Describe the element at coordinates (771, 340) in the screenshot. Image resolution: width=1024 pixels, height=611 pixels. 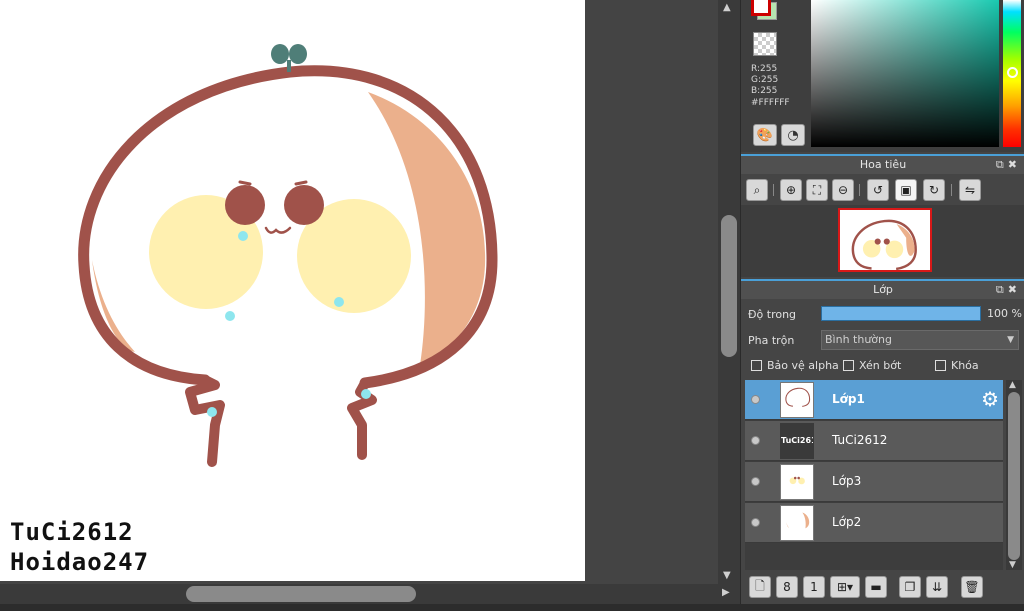
I see `blend-mode-label: Pha trộn` at that location.